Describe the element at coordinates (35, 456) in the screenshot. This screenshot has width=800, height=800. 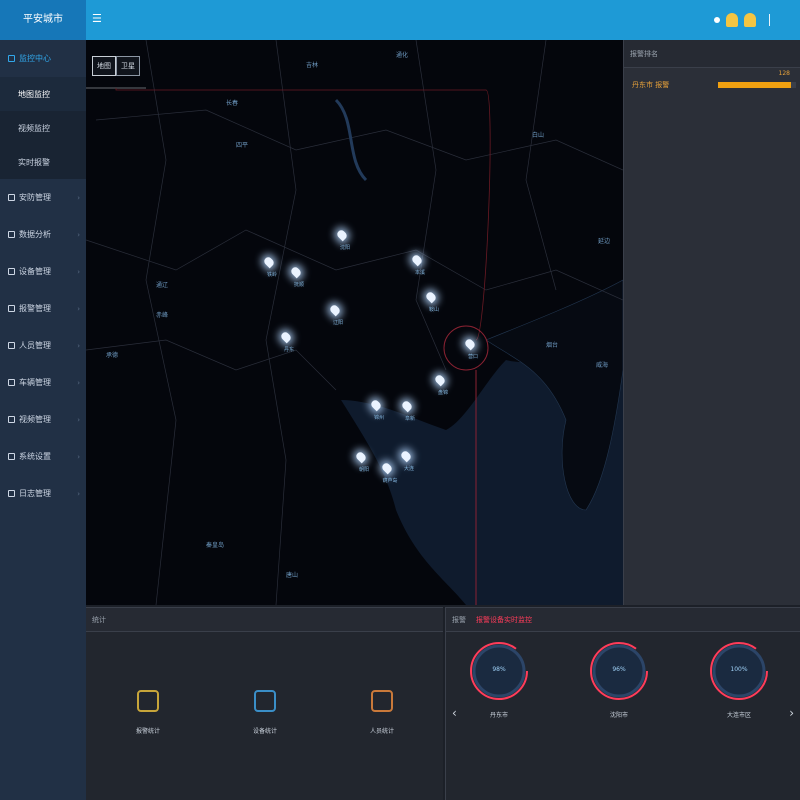
I see `sidebar-item-label: 系统设置` at that location.